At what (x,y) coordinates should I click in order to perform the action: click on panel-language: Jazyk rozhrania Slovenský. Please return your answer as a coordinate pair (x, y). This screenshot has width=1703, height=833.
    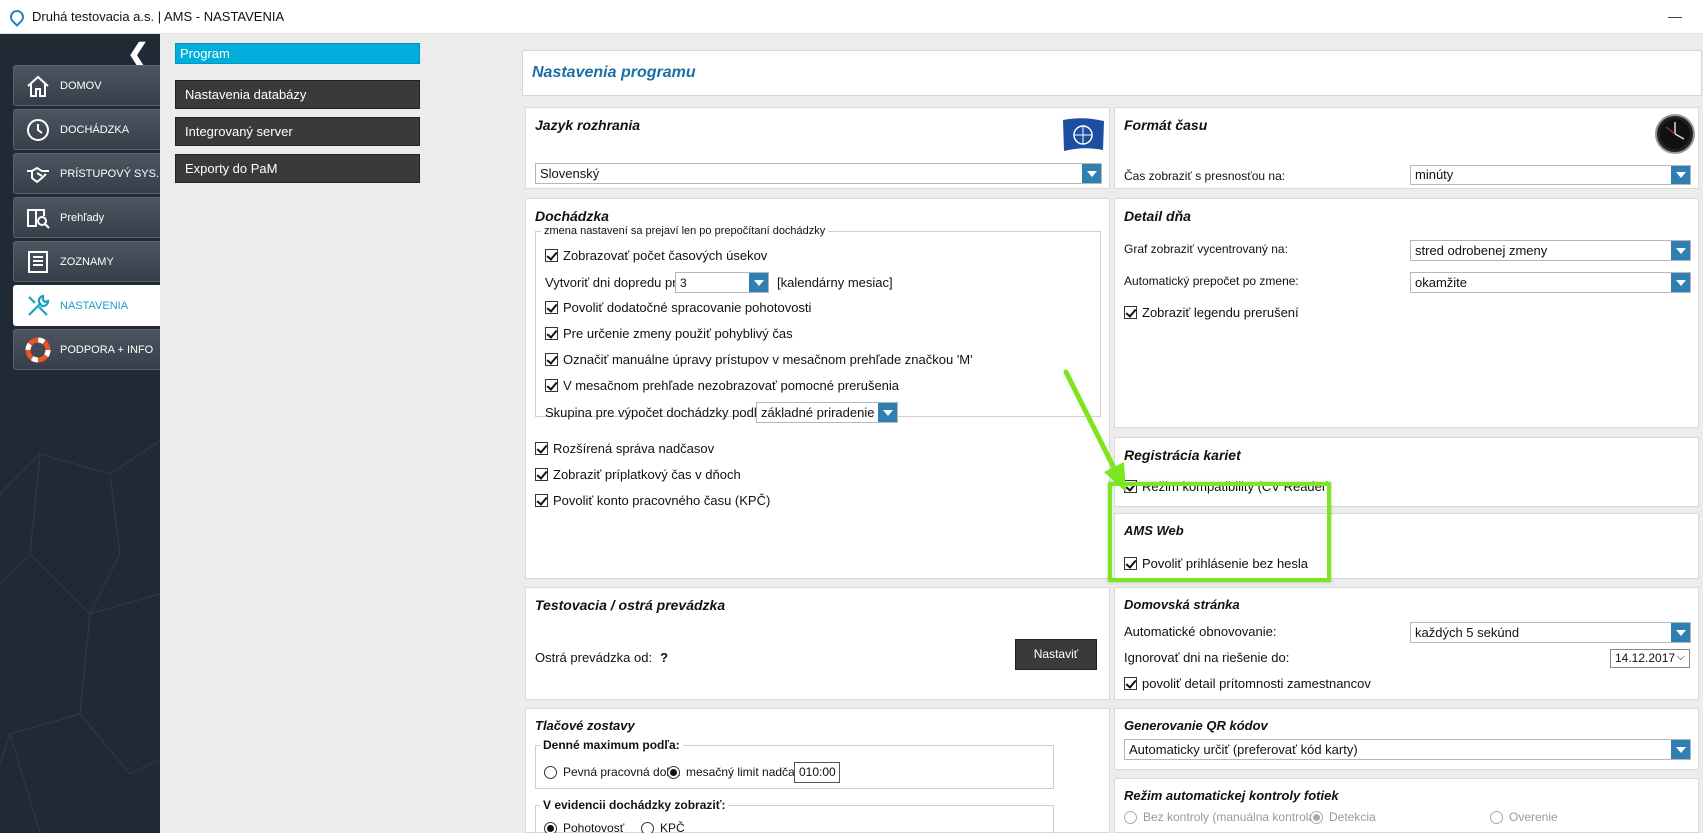
    Looking at the image, I should click on (817, 148).